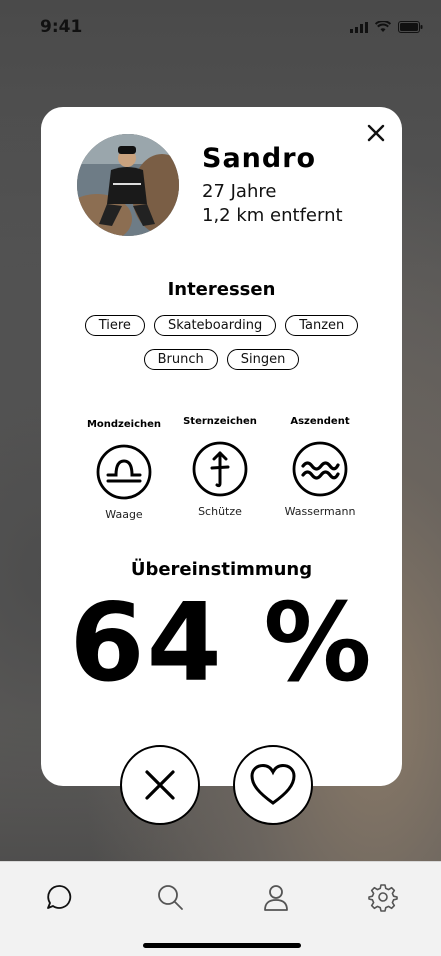 The image size is (441, 956). I want to click on status-time: 9:41, so click(61, 27).